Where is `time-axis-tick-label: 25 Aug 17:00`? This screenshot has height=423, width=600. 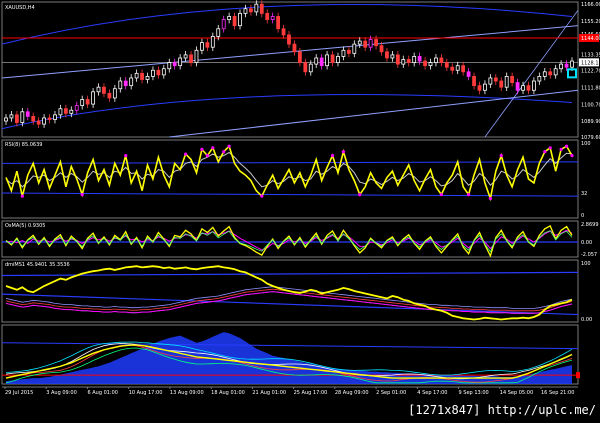 time-axis-tick-label: 25 Aug 17:00 is located at coordinates (311, 393).